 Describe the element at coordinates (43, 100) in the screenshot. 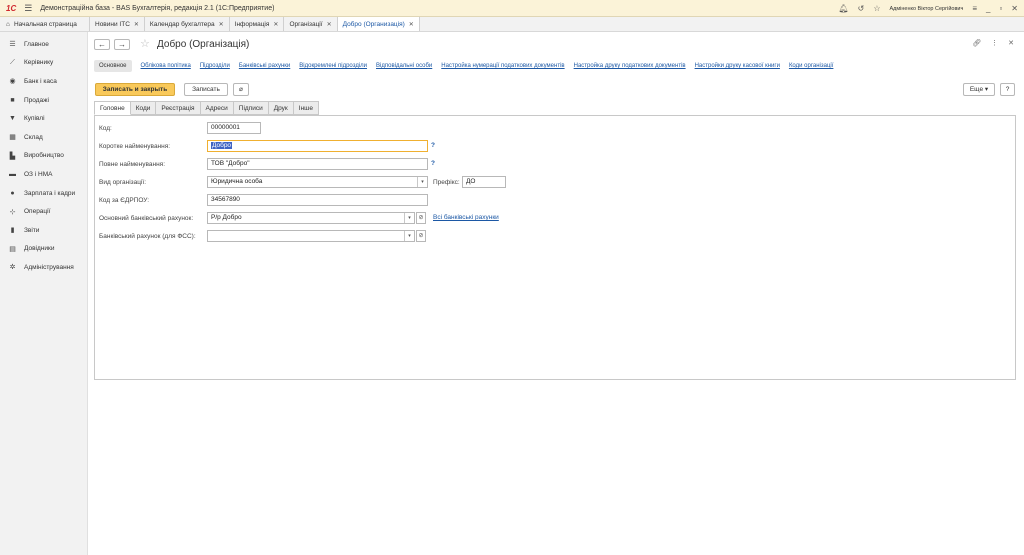

I see `sidebar-item-sales: ■ Продажі` at that location.